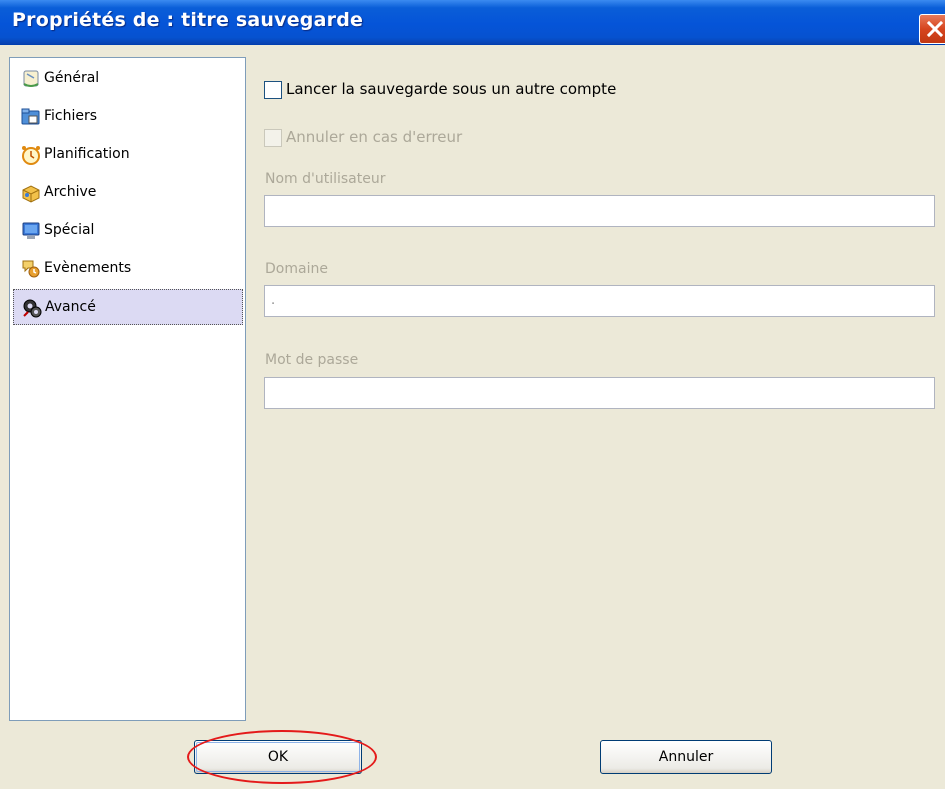 This screenshot has width=945, height=789. I want to click on nav-label: Avancé, so click(70, 307).